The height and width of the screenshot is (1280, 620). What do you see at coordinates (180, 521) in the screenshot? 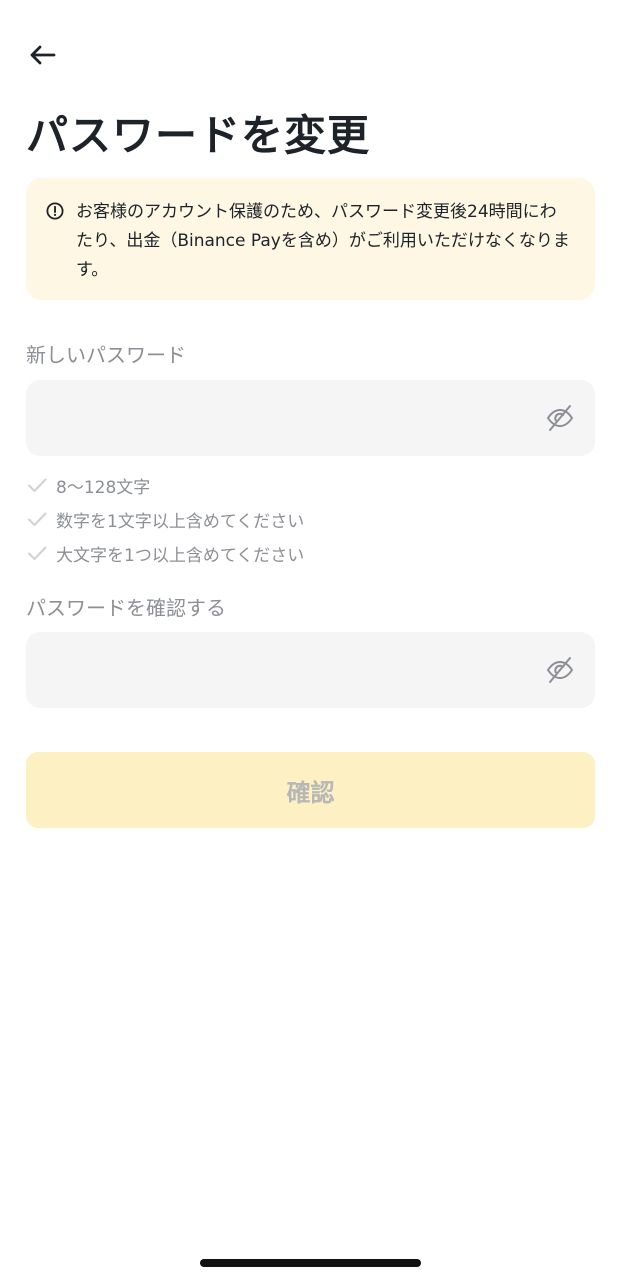
I see `rule-text: 数字を1文字以上含めてください` at bounding box center [180, 521].